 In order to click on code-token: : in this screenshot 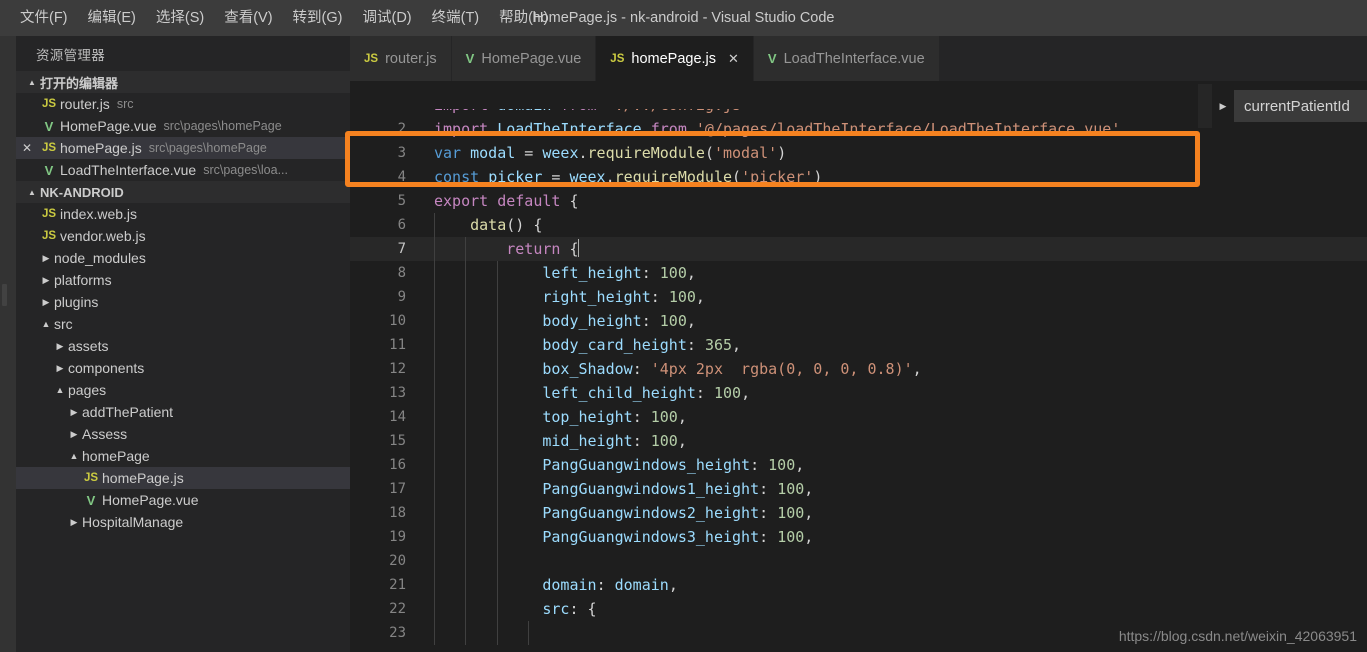, I will do `click(768, 513)`.